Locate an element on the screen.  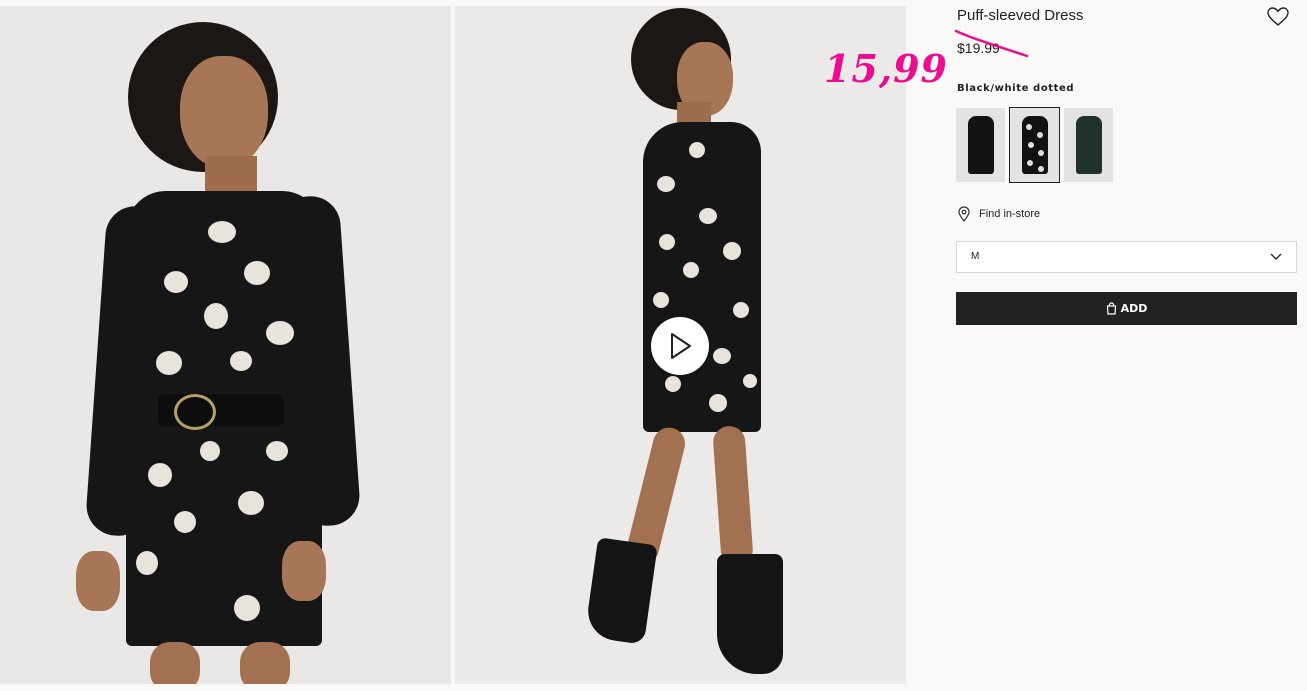
location-pin-icon is located at coordinates (964, 214).